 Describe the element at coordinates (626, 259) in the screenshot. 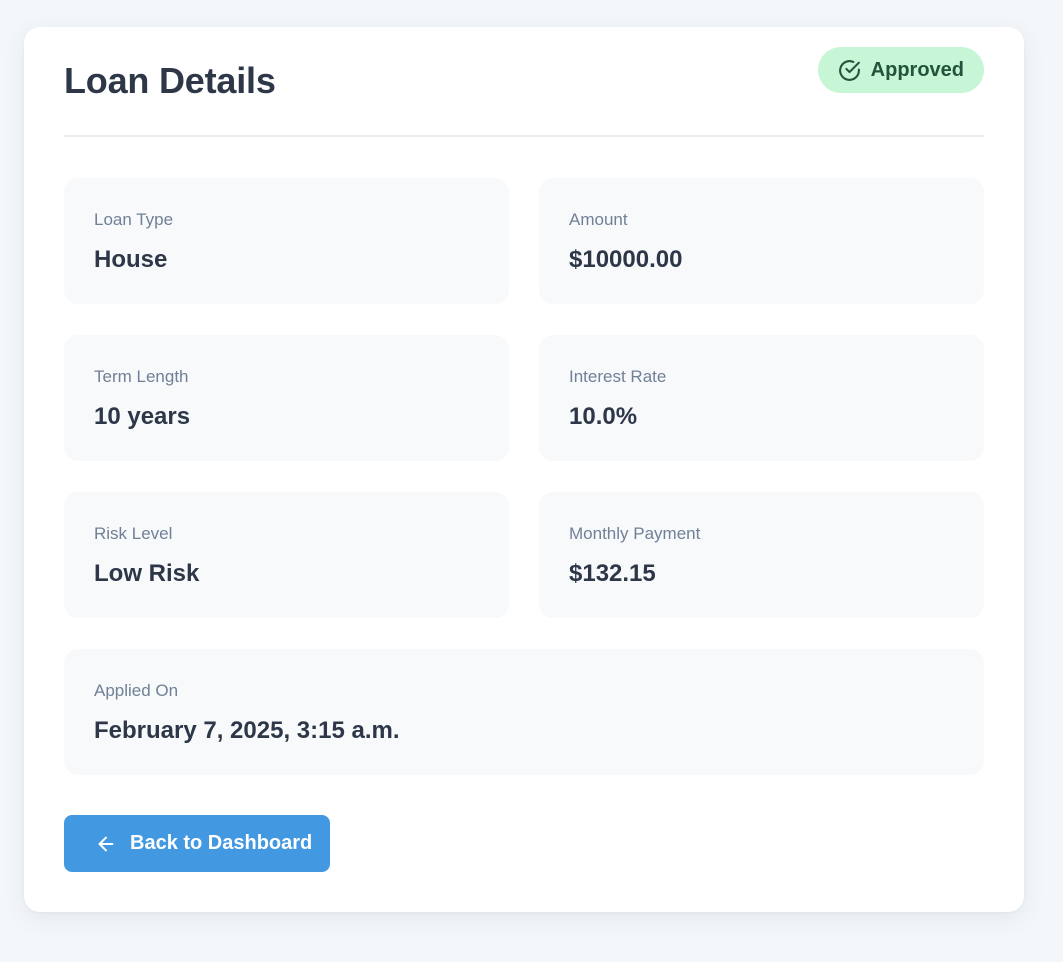

I see `amount-value: $10000.00` at that location.